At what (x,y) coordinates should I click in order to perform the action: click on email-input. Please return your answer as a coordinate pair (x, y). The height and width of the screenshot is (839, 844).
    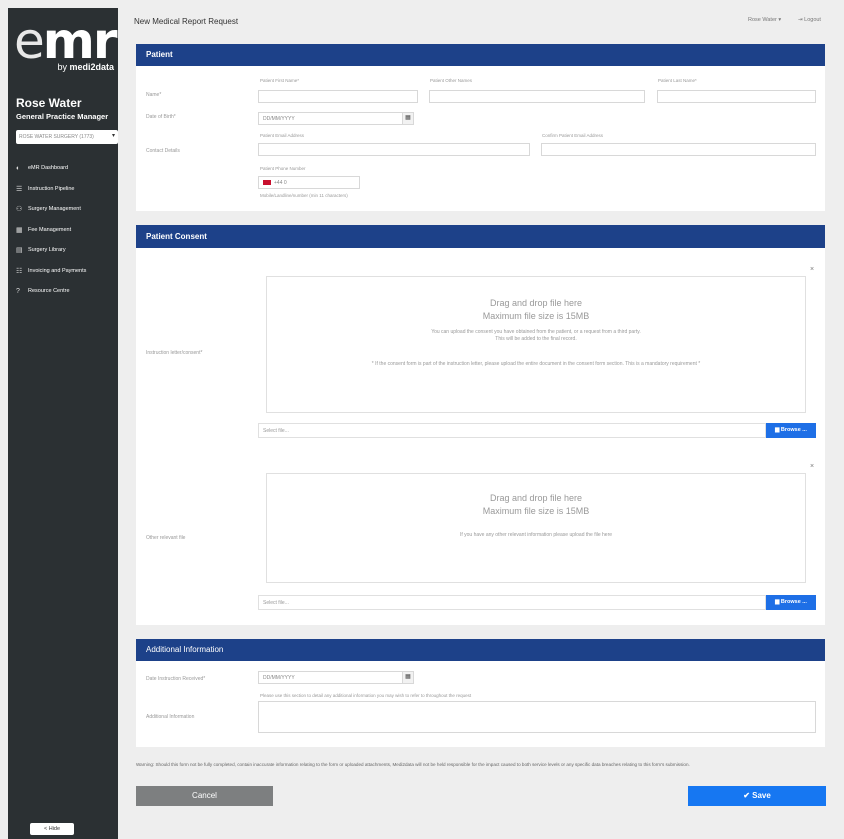
    Looking at the image, I should click on (394, 149).